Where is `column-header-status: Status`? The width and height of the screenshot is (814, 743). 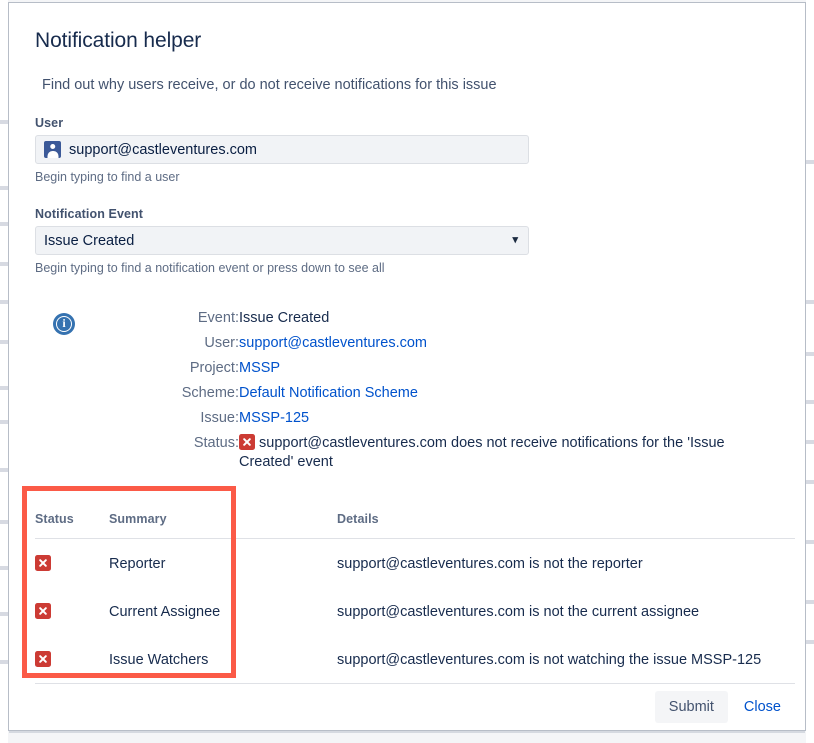
column-header-status: Status is located at coordinates (72, 518).